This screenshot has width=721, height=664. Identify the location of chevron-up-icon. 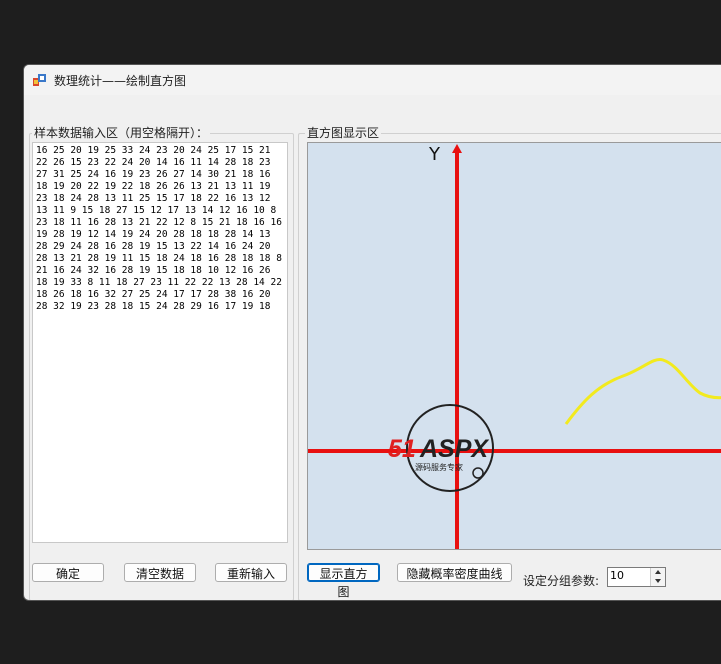
(658, 572).